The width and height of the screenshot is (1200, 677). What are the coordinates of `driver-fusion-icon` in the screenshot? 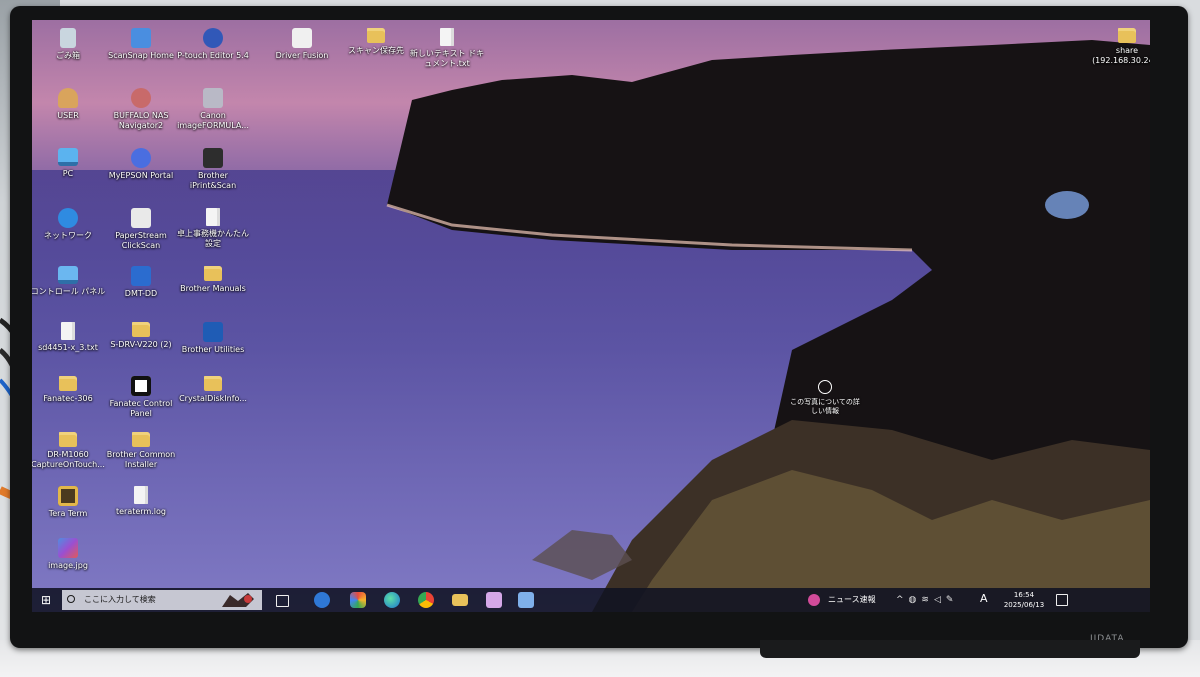 It's located at (302, 38).